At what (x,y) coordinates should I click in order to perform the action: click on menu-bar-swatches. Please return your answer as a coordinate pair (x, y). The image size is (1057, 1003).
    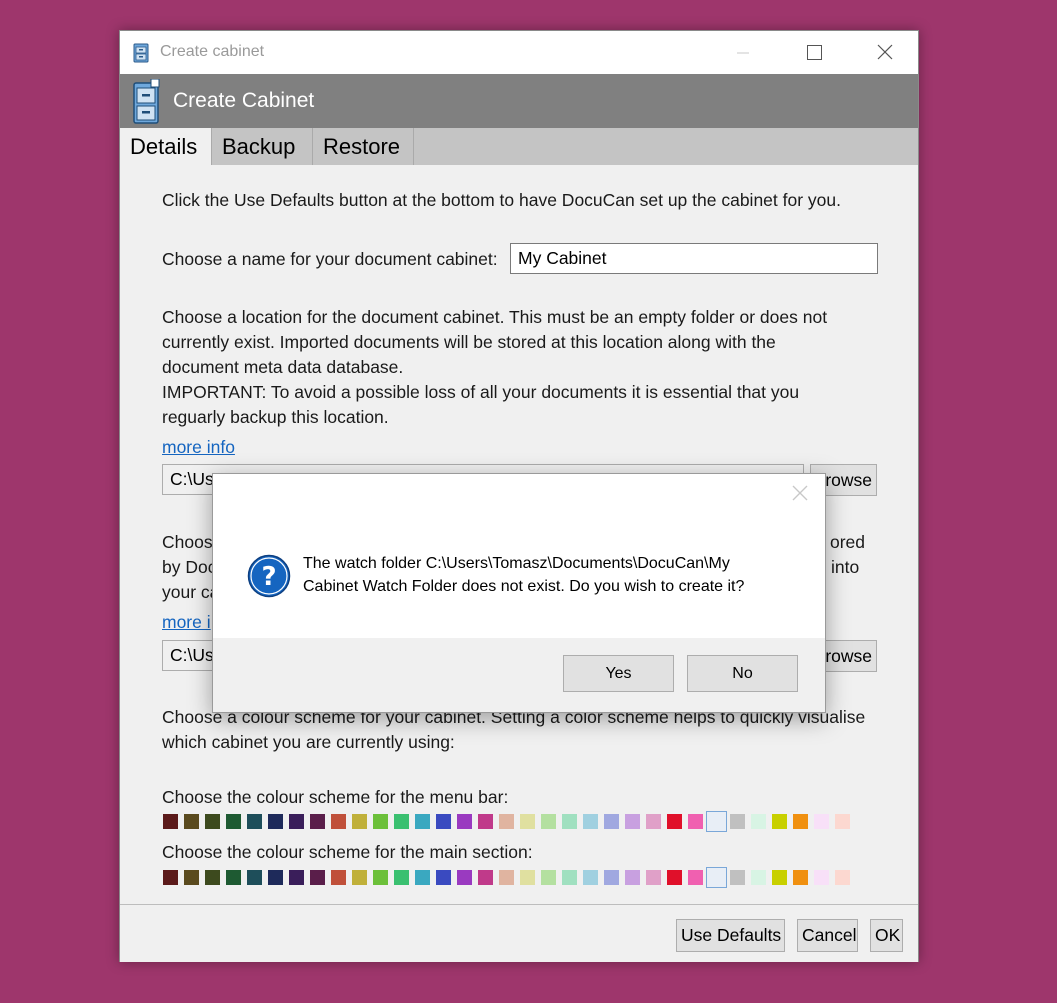
    Looking at the image, I should click on (513, 821).